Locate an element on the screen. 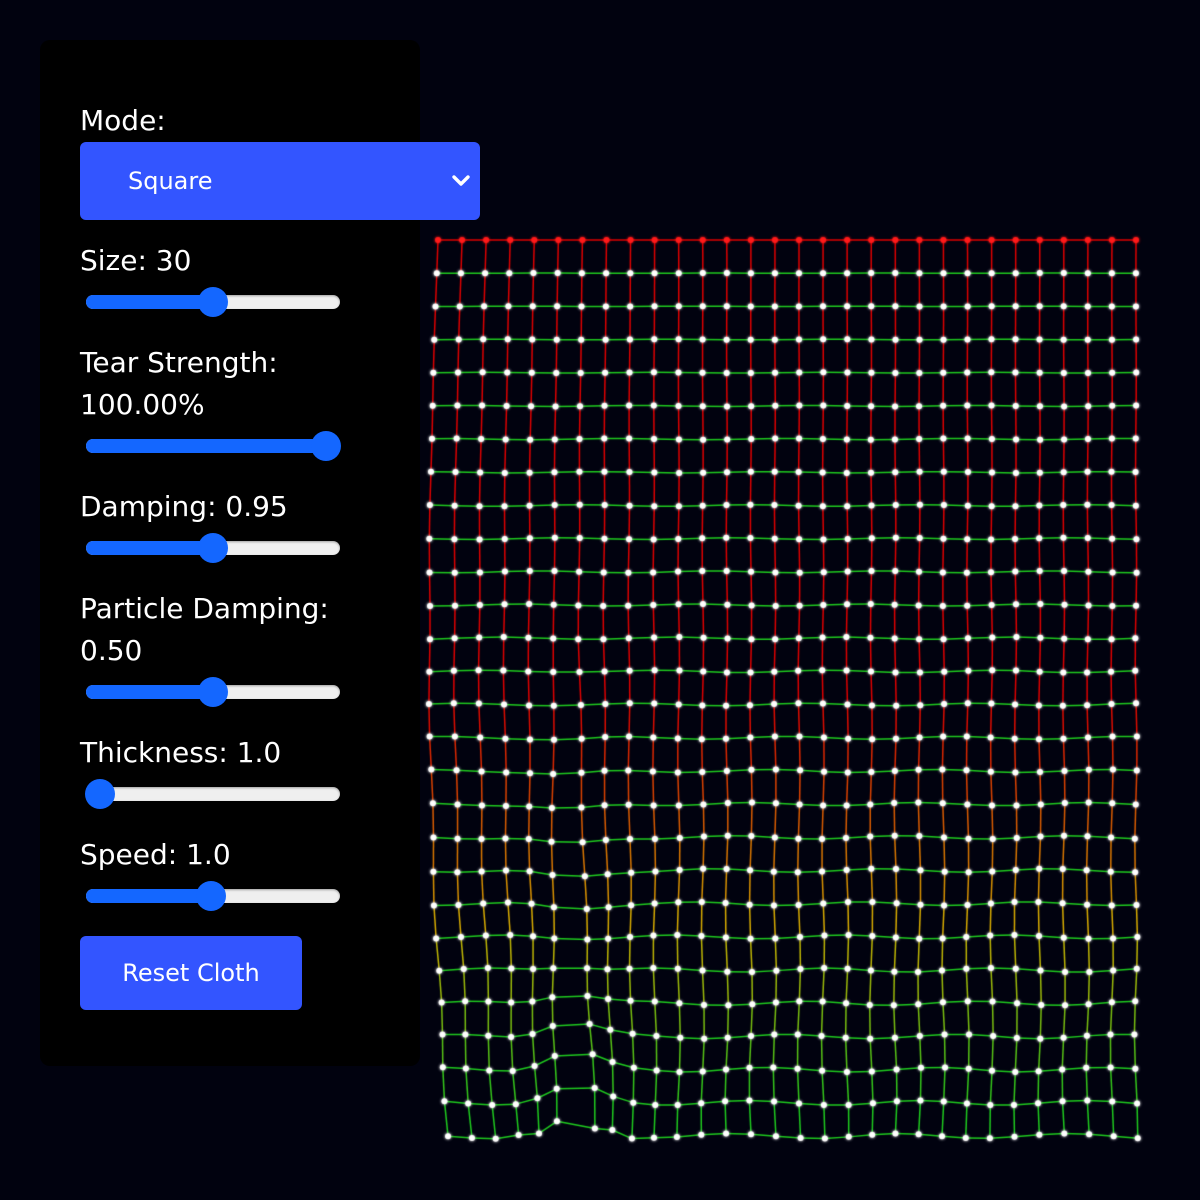  damping-slider-fill is located at coordinates (149, 548).